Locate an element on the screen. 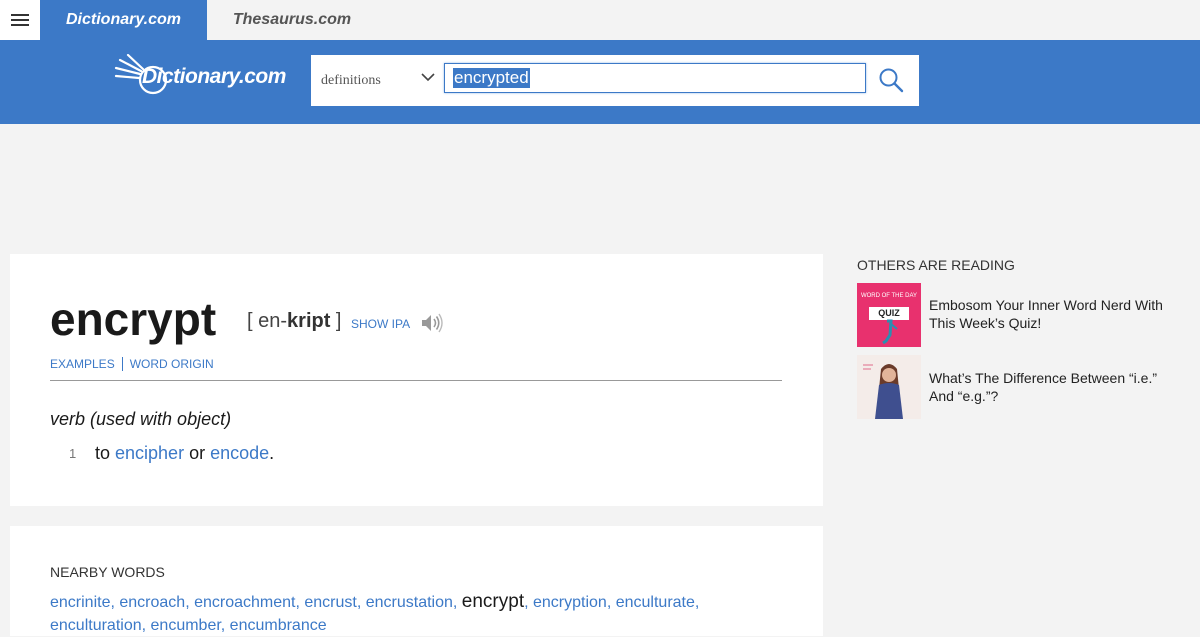 The width and height of the screenshot is (1200, 637). nearby-word: encrinite is located at coordinates (80, 602).